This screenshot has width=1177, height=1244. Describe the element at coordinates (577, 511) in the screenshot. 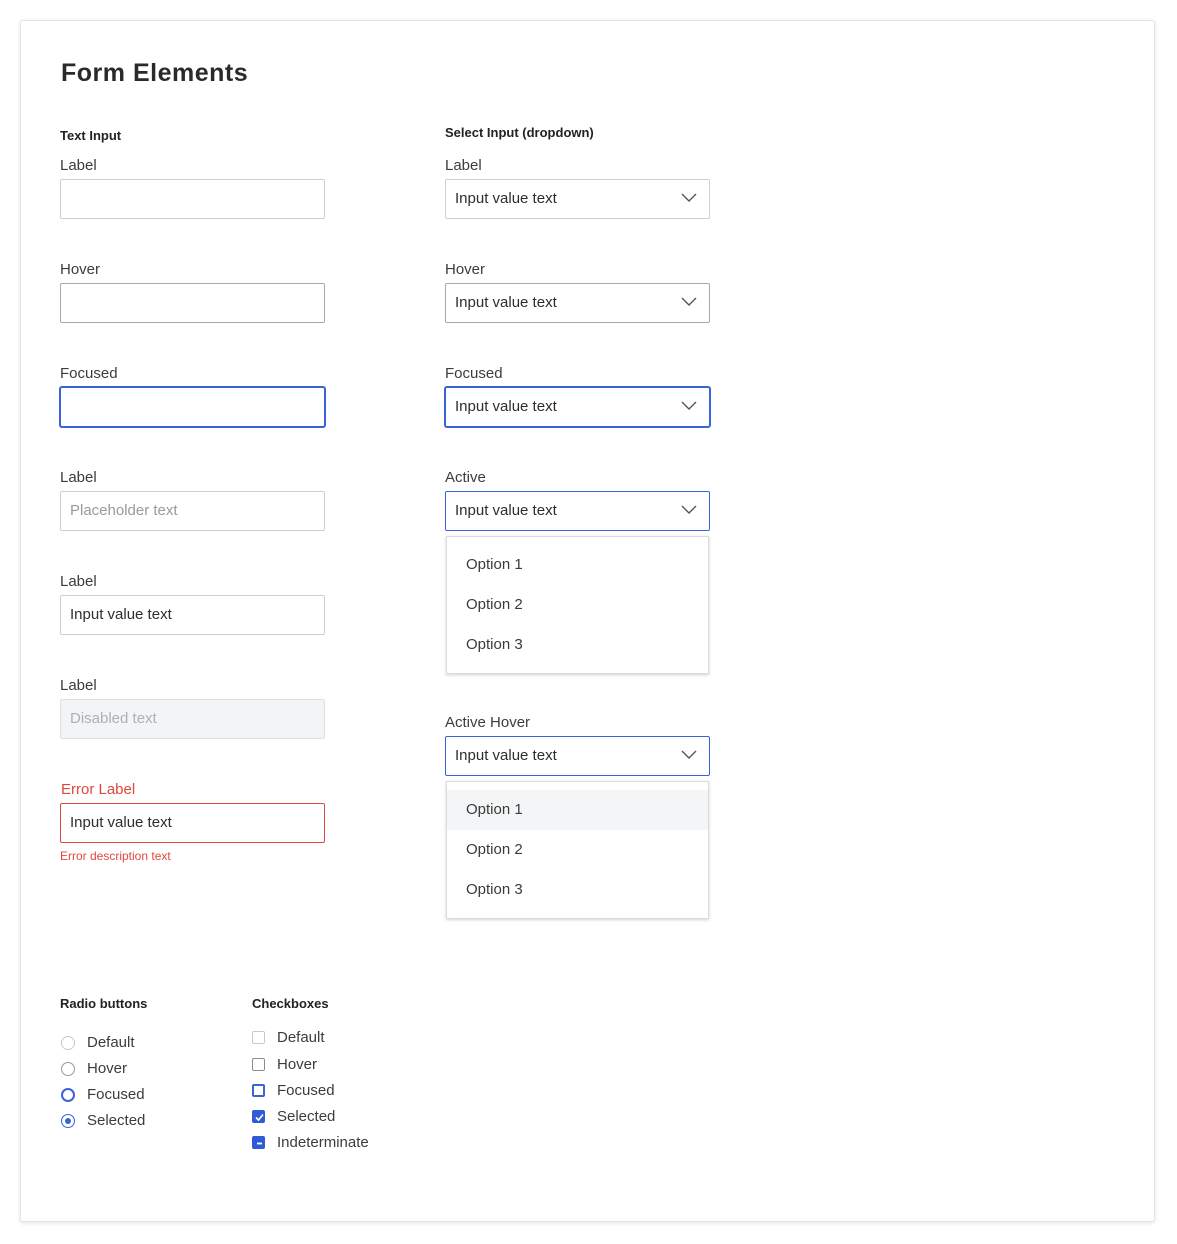

I see `select-active: Input value text` at that location.